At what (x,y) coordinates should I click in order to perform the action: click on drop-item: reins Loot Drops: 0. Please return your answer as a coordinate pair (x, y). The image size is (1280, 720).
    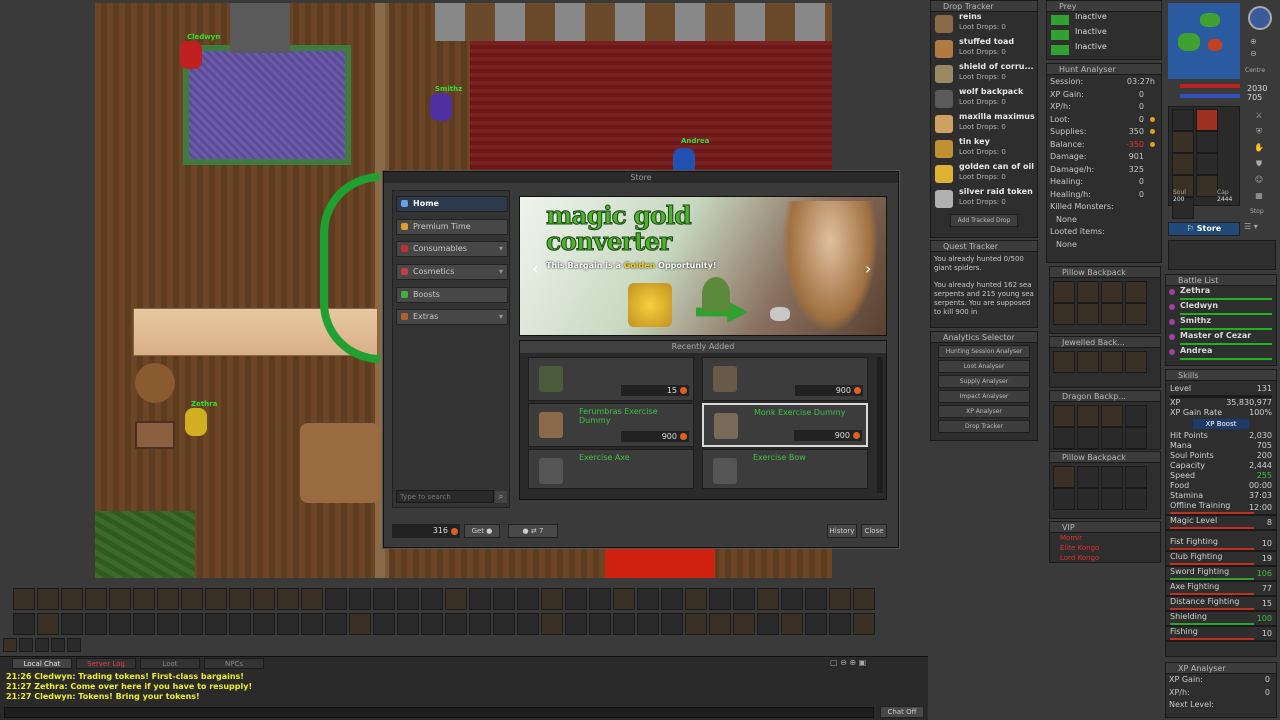
    Looking at the image, I should click on (984, 24).